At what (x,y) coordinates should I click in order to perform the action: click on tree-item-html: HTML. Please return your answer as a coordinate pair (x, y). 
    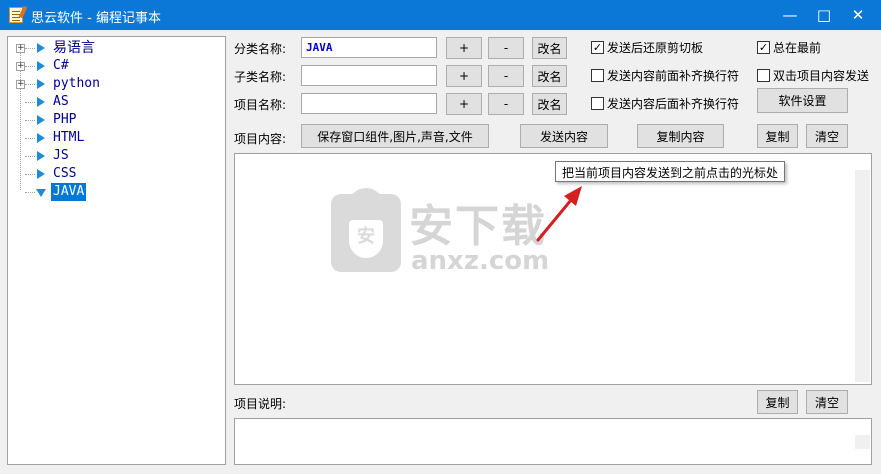
    Looking at the image, I should click on (108, 138).